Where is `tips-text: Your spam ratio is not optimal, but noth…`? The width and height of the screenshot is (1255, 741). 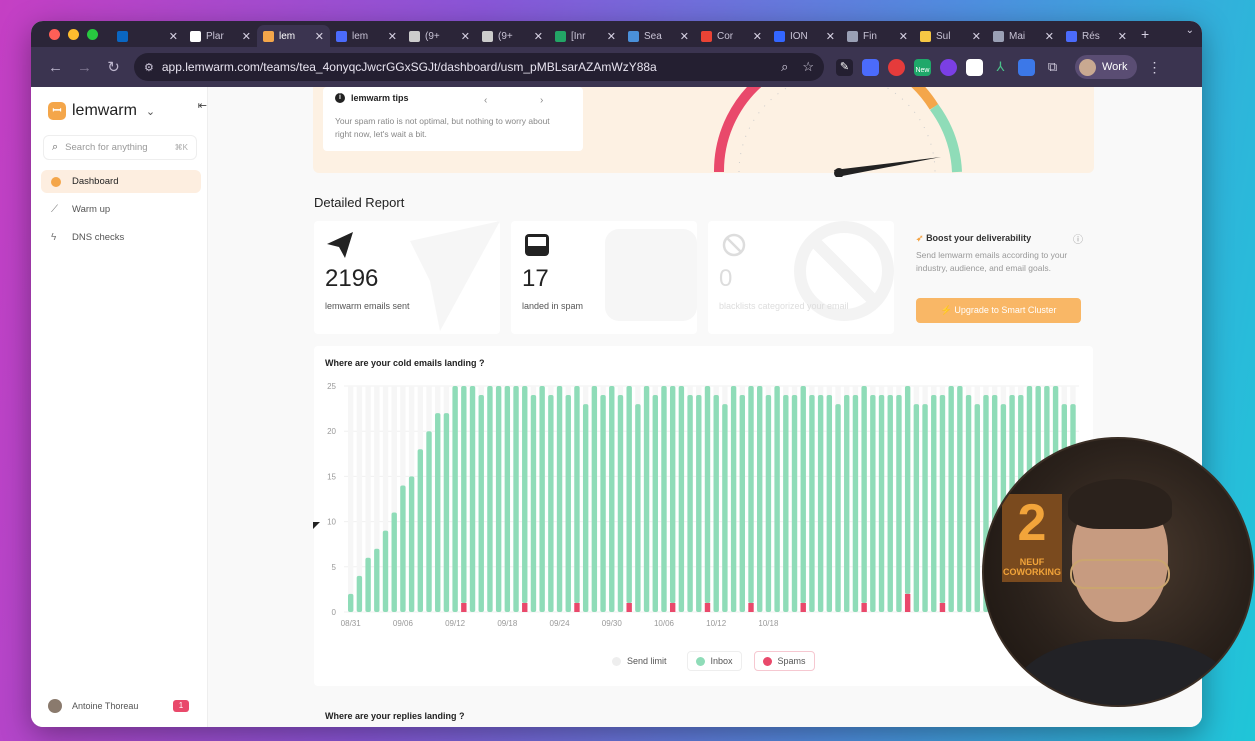
tips-text: Your spam ratio is not optimal, but noth… is located at coordinates (442, 127).